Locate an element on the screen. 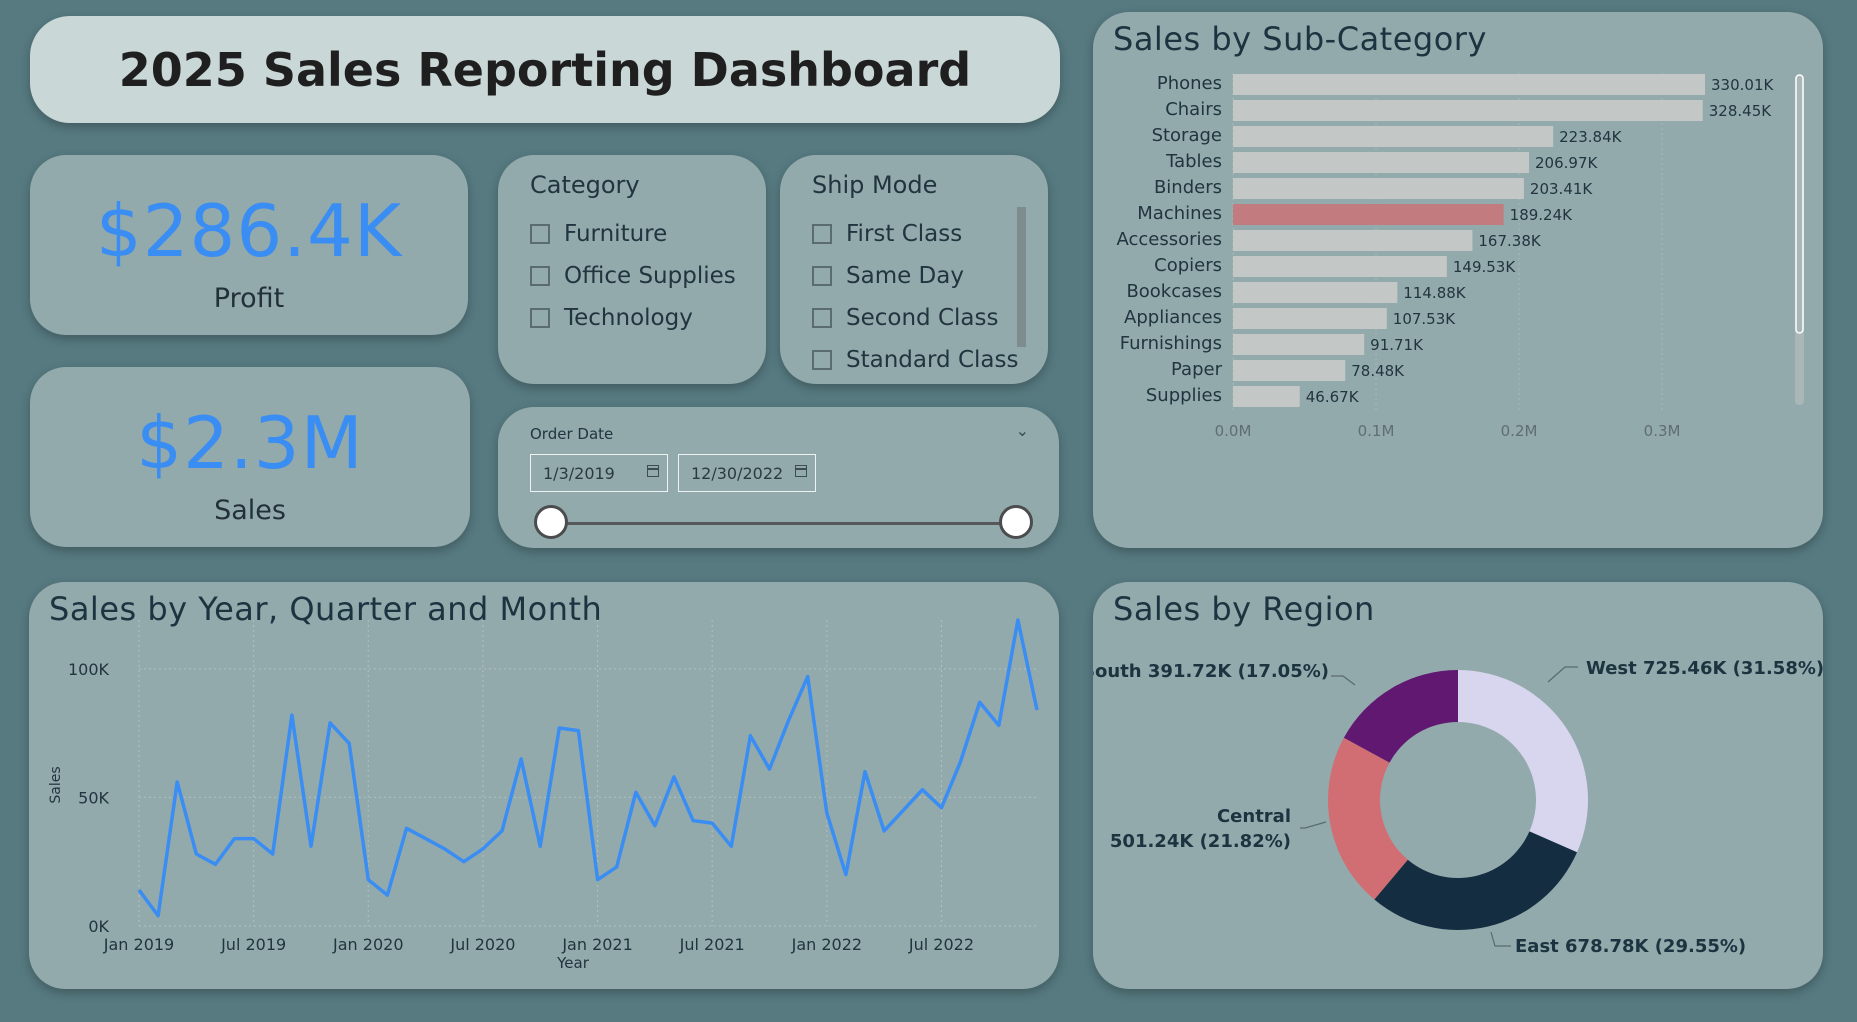 This screenshot has height=1022, width=1857. category-option-office-supplies: Office Supplies is located at coordinates (633, 276).